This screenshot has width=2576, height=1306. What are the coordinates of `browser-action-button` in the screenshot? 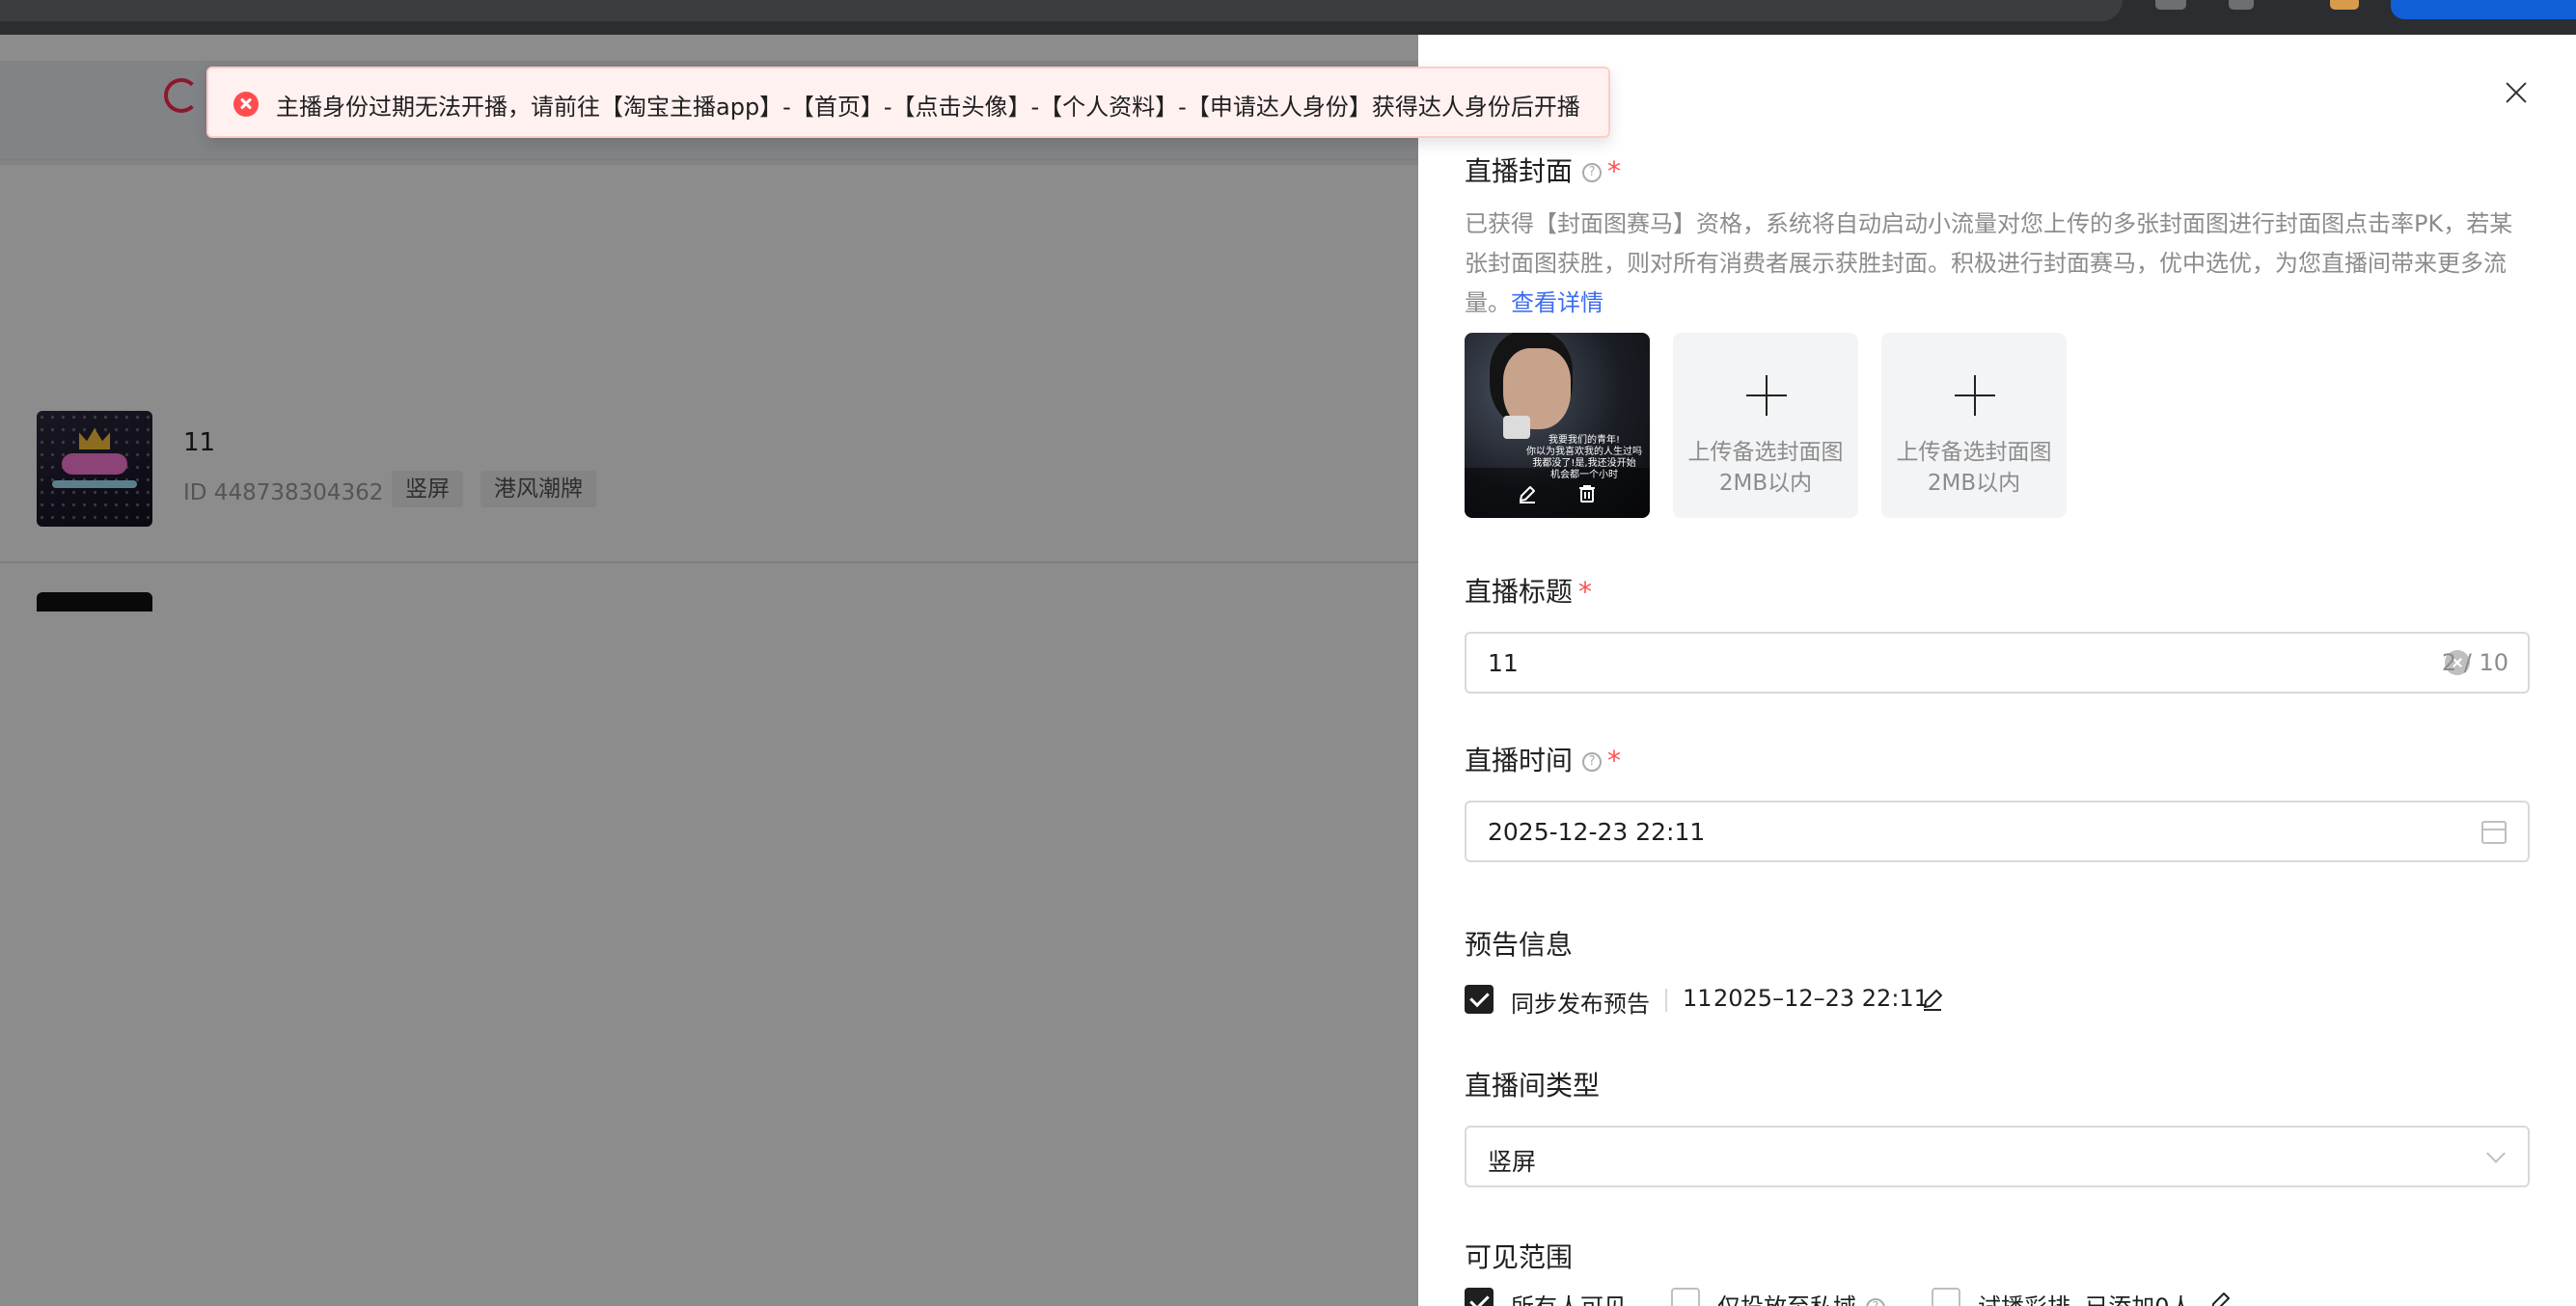 It's located at (2483, 9).